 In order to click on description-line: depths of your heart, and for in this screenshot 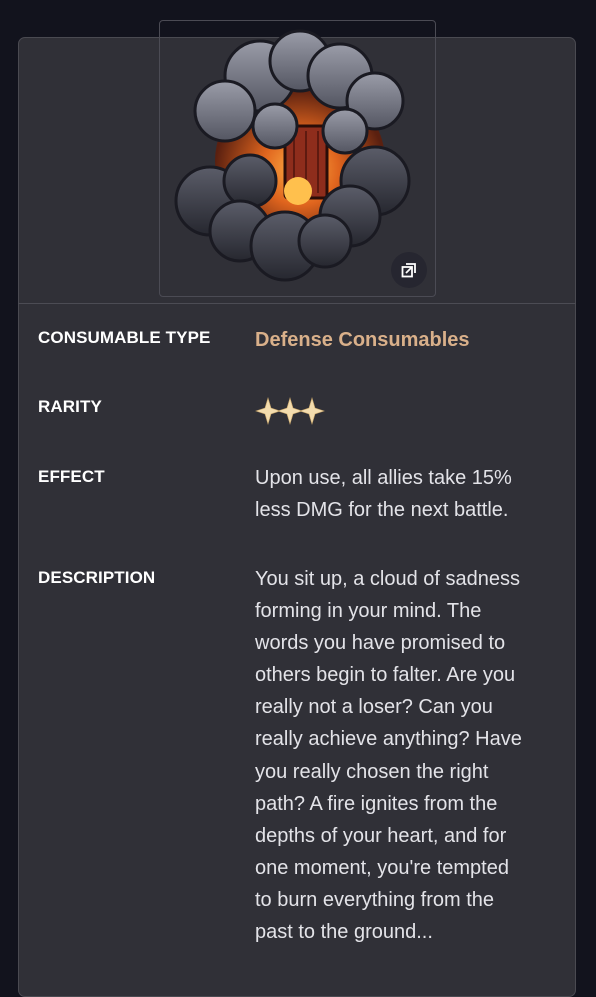, I will do `click(381, 835)`.